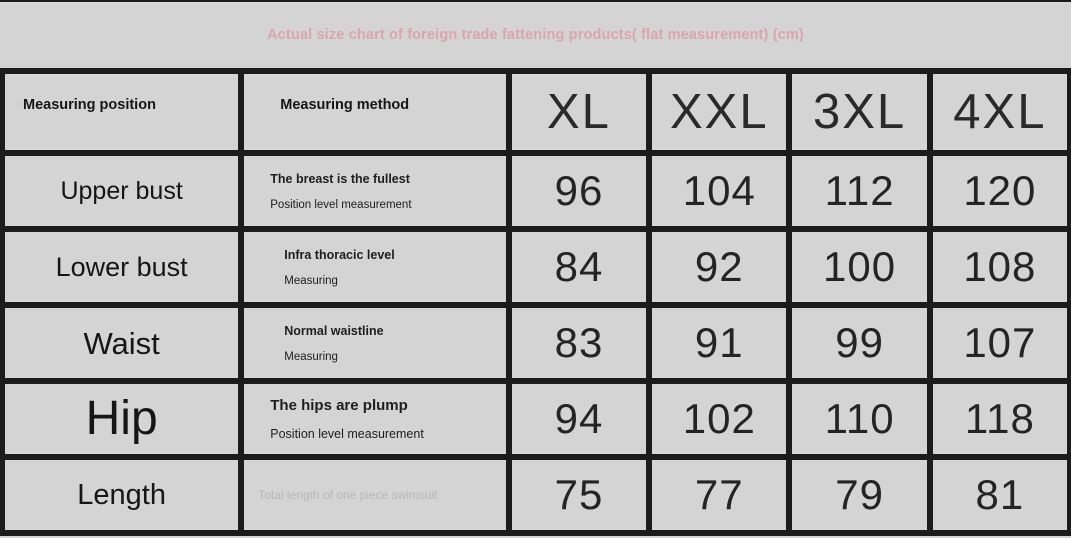 The height and width of the screenshot is (538, 1071). I want to click on position-label: Waist, so click(121, 343).